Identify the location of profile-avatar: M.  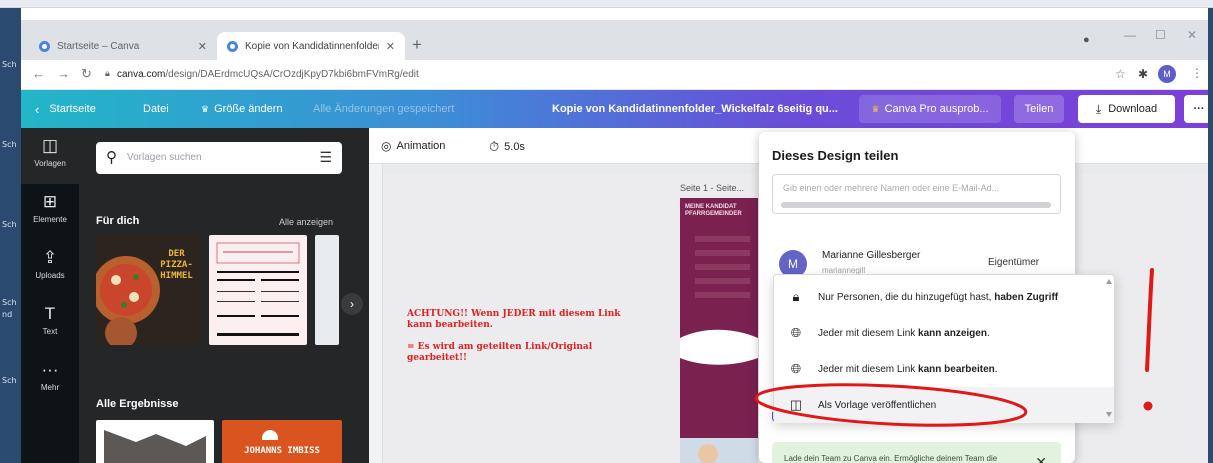
(1167, 74).